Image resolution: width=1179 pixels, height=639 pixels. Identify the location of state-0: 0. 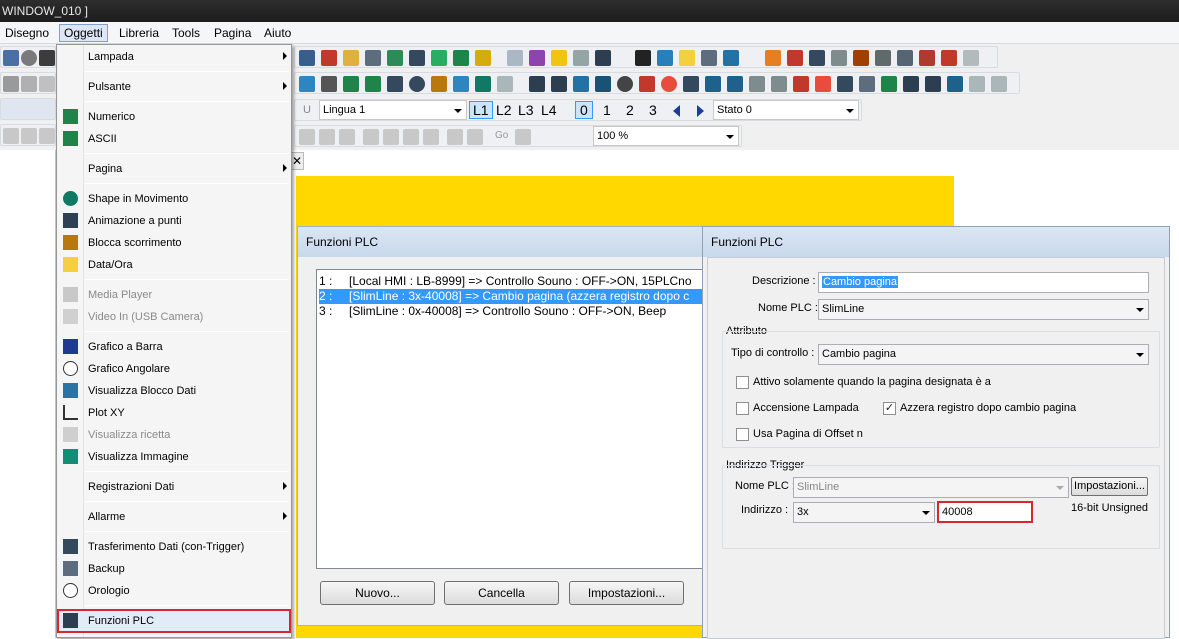
(584, 110).